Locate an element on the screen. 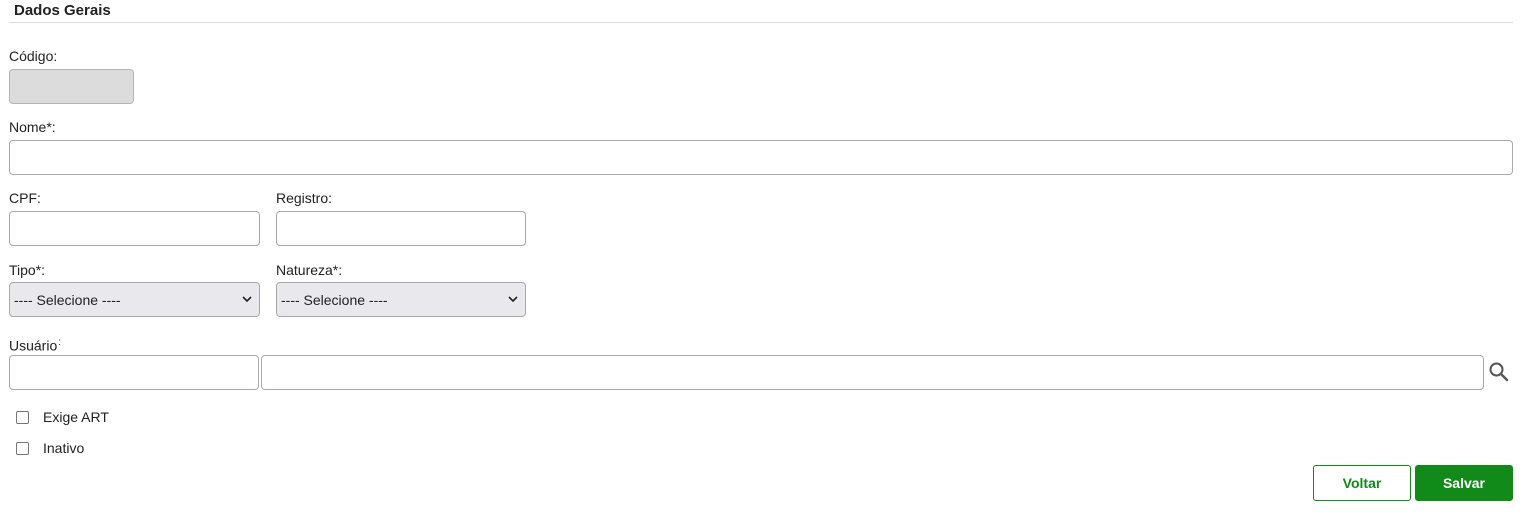 The width and height of the screenshot is (1525, 515). registro-field is located at coordinates (401, 228).